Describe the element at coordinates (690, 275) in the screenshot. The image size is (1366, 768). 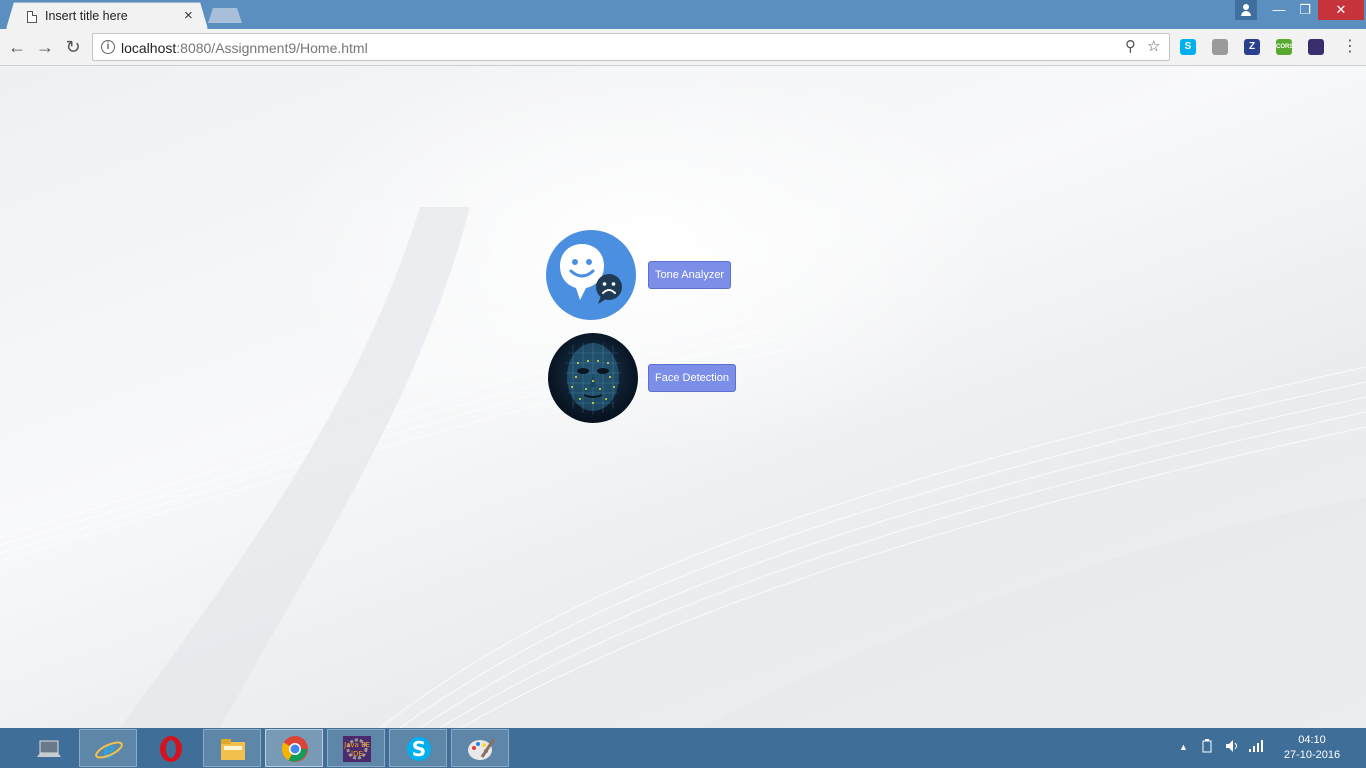
I see `tone-analyzer-button: Tone Analyzer` at that location.